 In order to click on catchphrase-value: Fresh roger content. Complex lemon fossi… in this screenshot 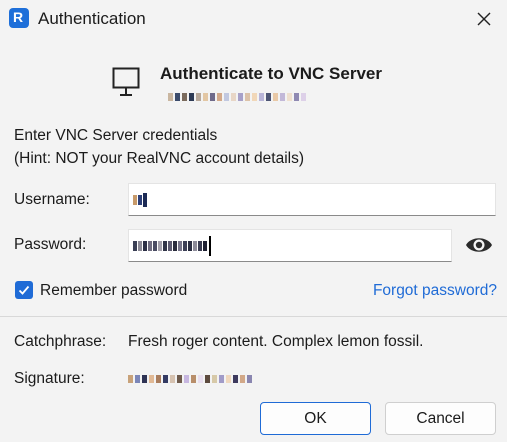, I will do `click(276, 341)`.